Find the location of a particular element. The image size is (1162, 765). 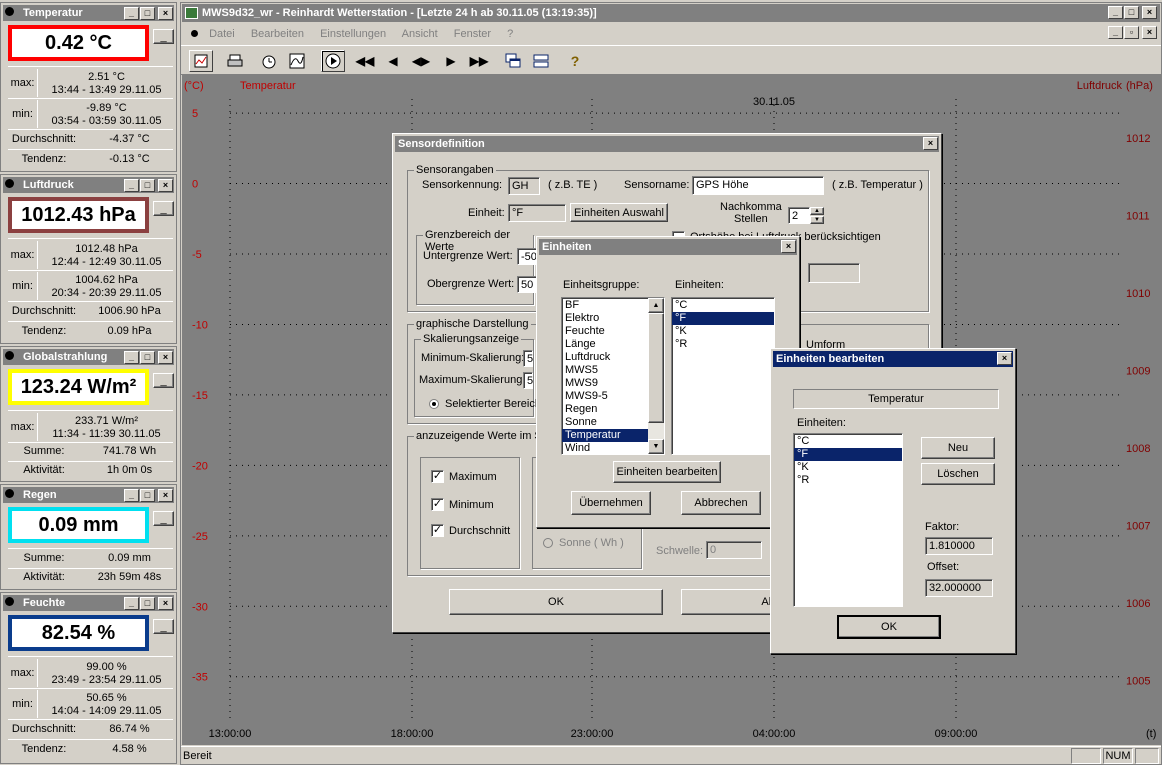

einheiten-list: °C °F °K °R is located at coordinates (723, 376).